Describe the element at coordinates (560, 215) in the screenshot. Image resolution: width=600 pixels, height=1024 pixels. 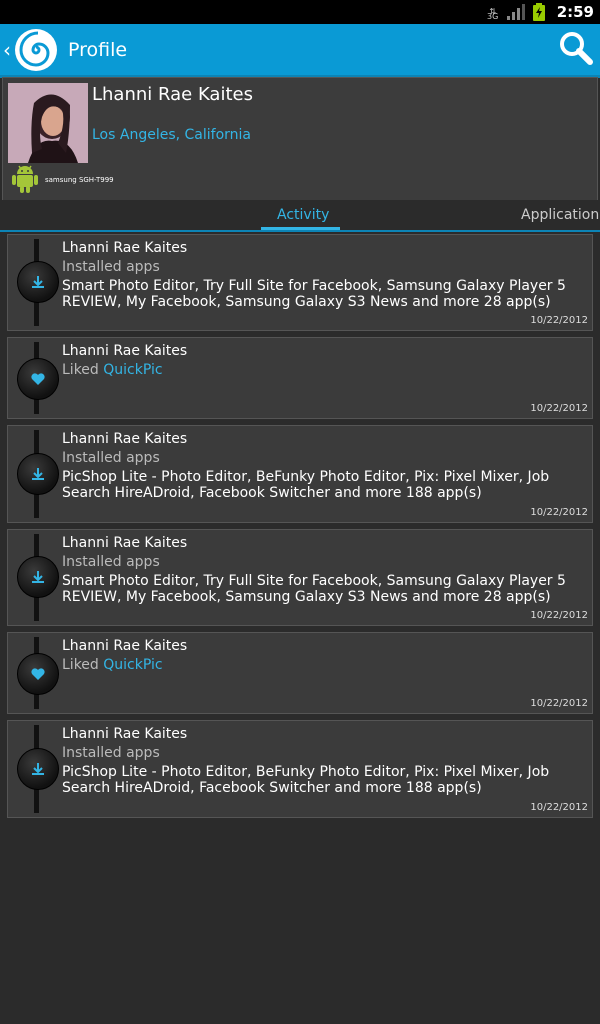
I see `tab-applications: Applications` at that location.